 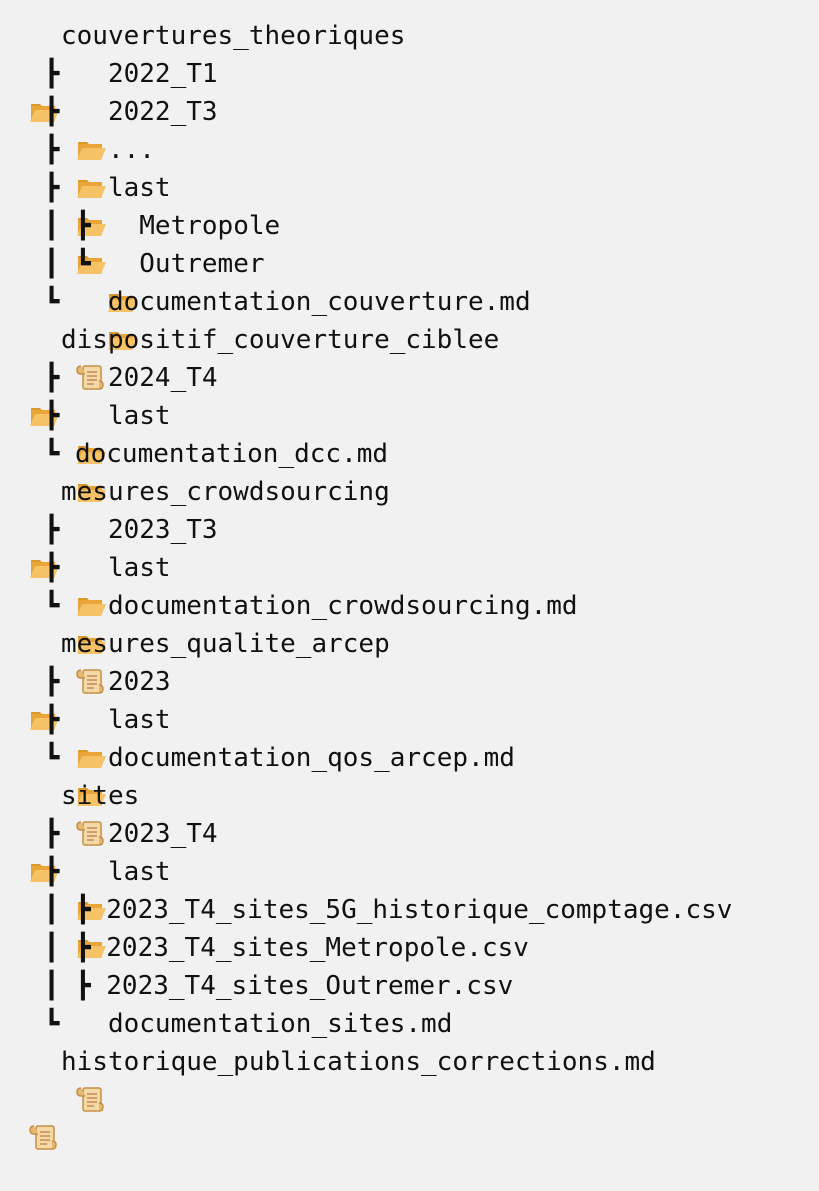 What do you see at coordinates (225, 492) in the screenshot?
I see `folder-name: mesures_crowdsourcing` at bounding box center [225, 492].